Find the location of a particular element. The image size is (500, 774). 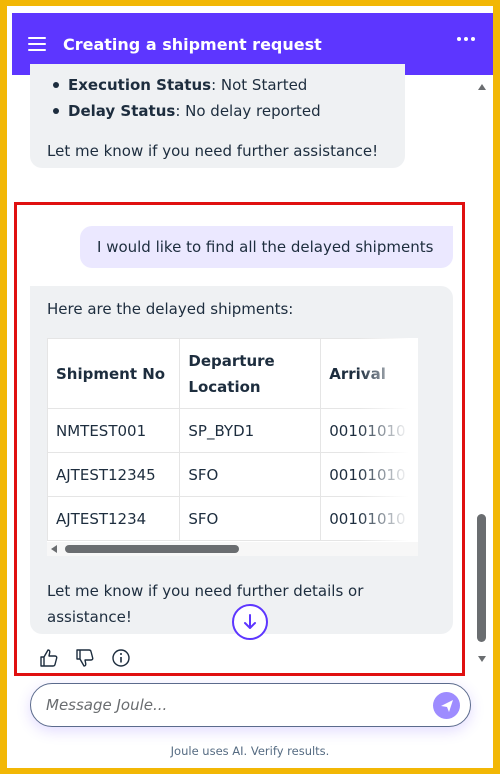

list-item: Execution Status: Not Started is located at coordinates (187, 85).